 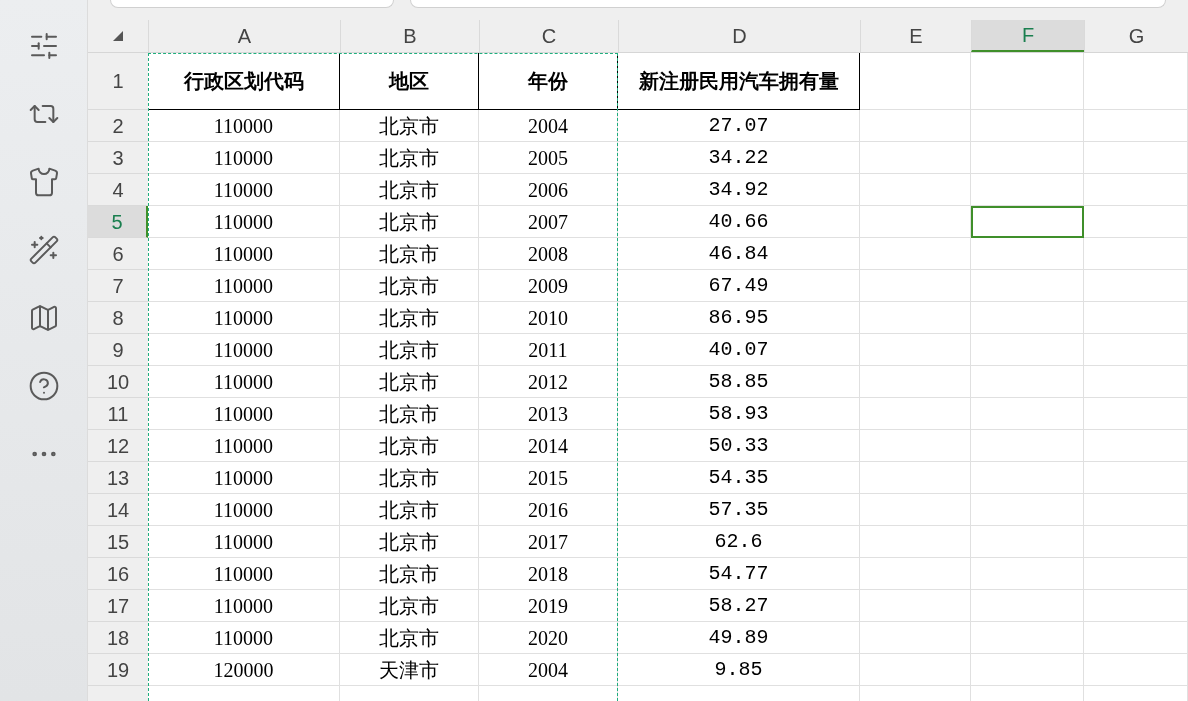 I want to click on header-cell: 行政区划代码, so click(x=244, y=81).